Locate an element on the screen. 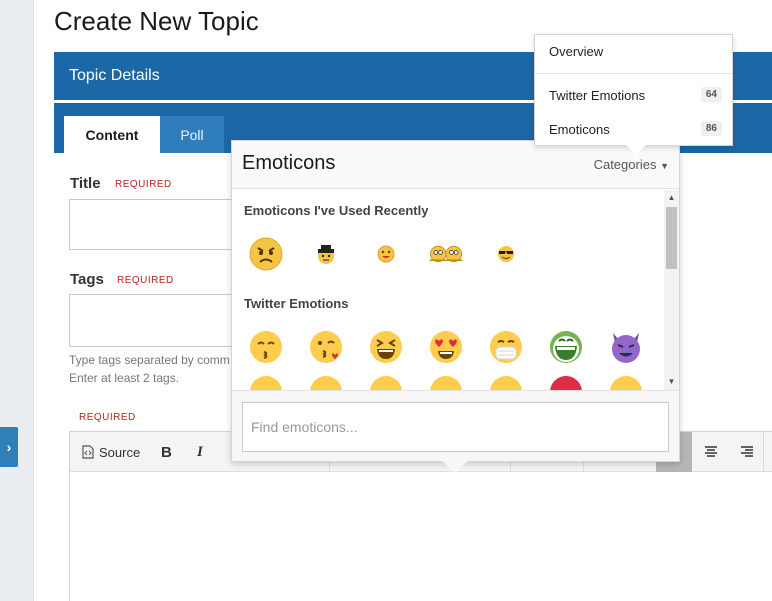 Image resolution: width=772 pixels, height=601 pixels. mask-face-icon is located at coordinates (506, 347).